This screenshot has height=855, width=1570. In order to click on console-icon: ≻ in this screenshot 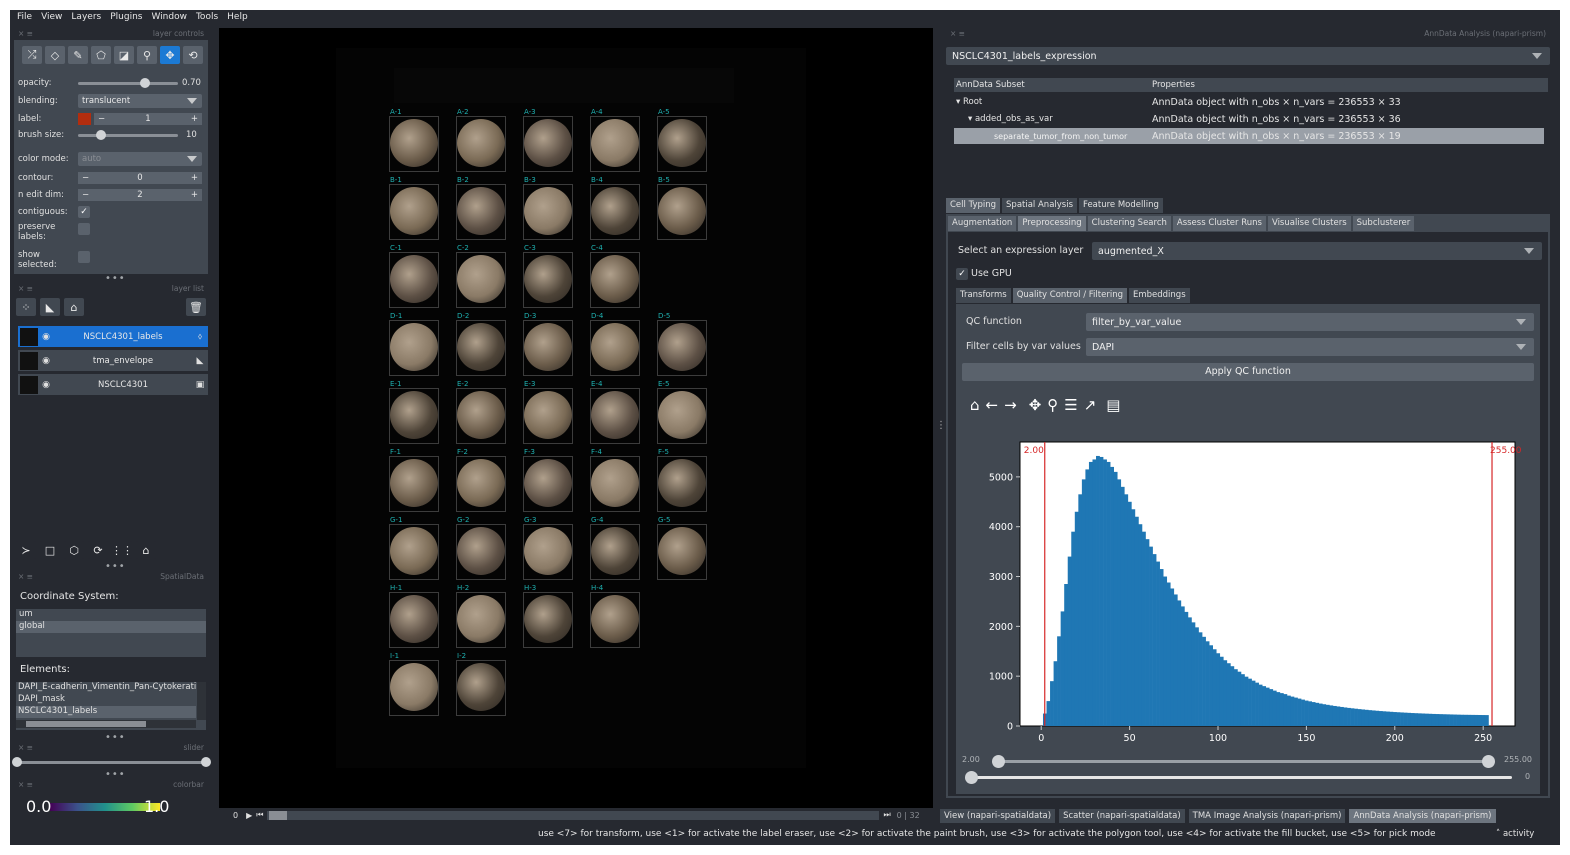, I will do `click(26, 550)`.